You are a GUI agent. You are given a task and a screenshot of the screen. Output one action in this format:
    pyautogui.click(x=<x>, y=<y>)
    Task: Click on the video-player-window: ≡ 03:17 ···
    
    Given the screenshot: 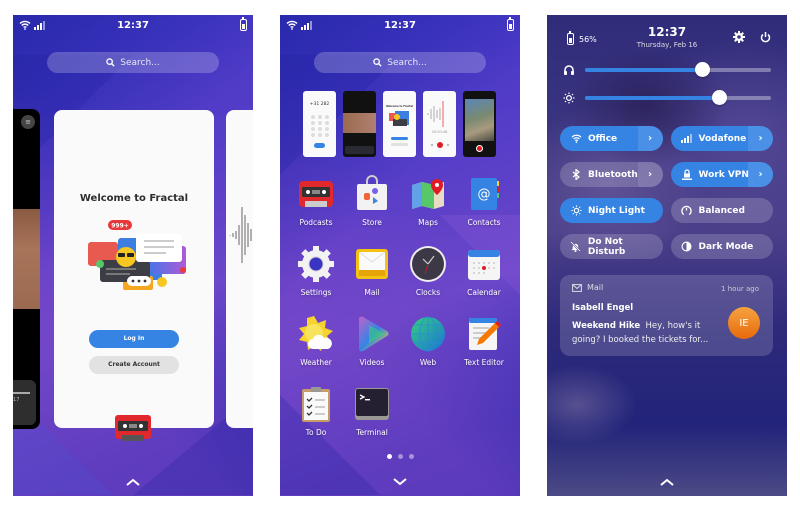 What is the action you would take?
    pyautogui.click(x=26, y=269)
    